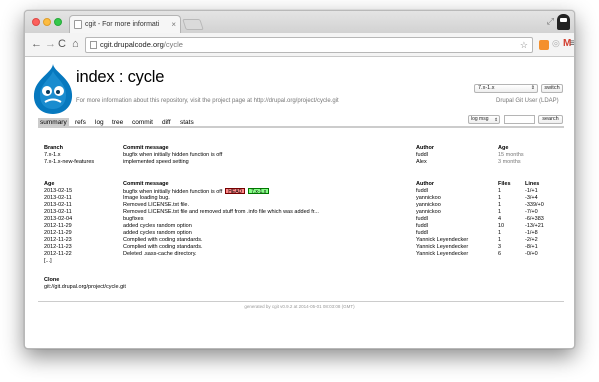  Describe the element at coordinates (556, 43) in the screenshot. I see `extension-icon: ◎` at that location.